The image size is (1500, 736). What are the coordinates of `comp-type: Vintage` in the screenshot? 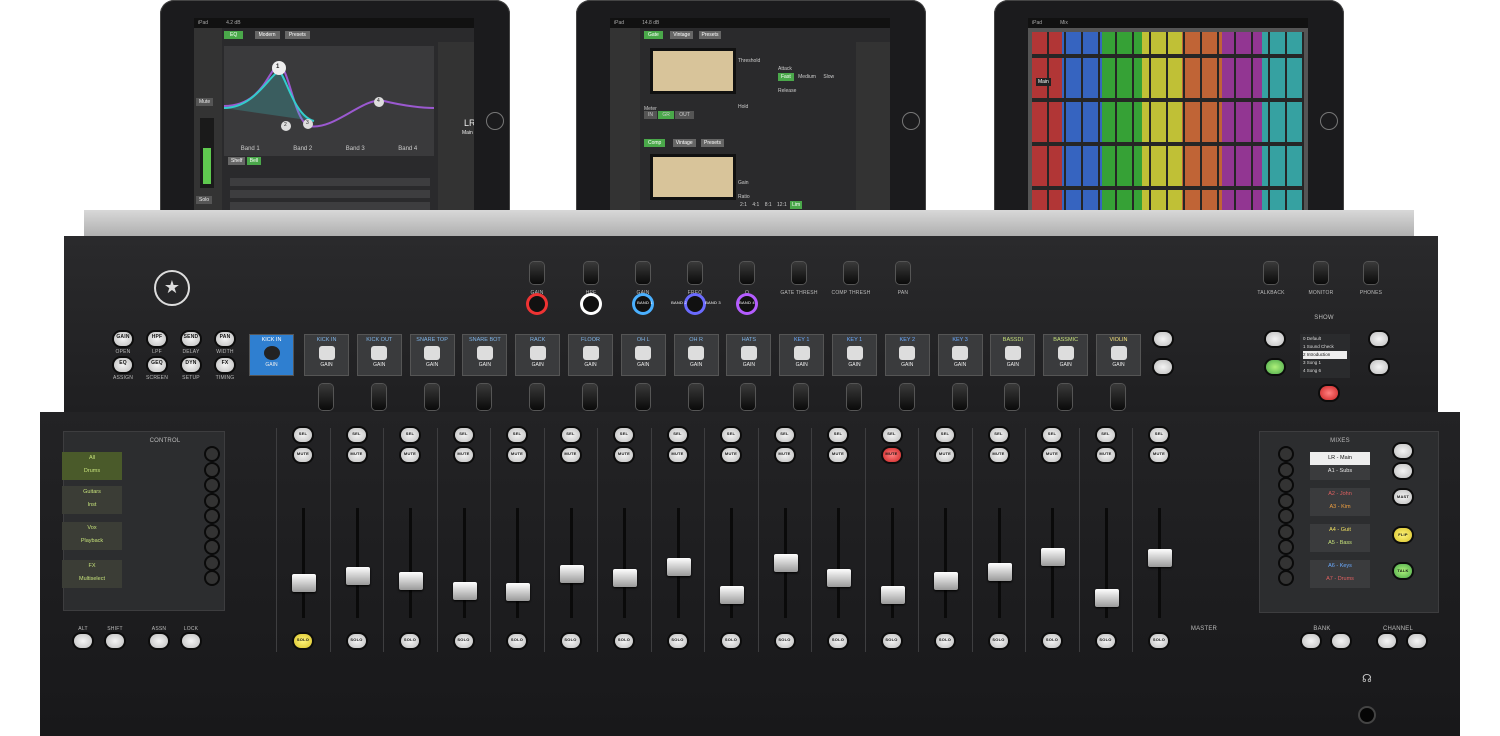 It's located at (684, 143).